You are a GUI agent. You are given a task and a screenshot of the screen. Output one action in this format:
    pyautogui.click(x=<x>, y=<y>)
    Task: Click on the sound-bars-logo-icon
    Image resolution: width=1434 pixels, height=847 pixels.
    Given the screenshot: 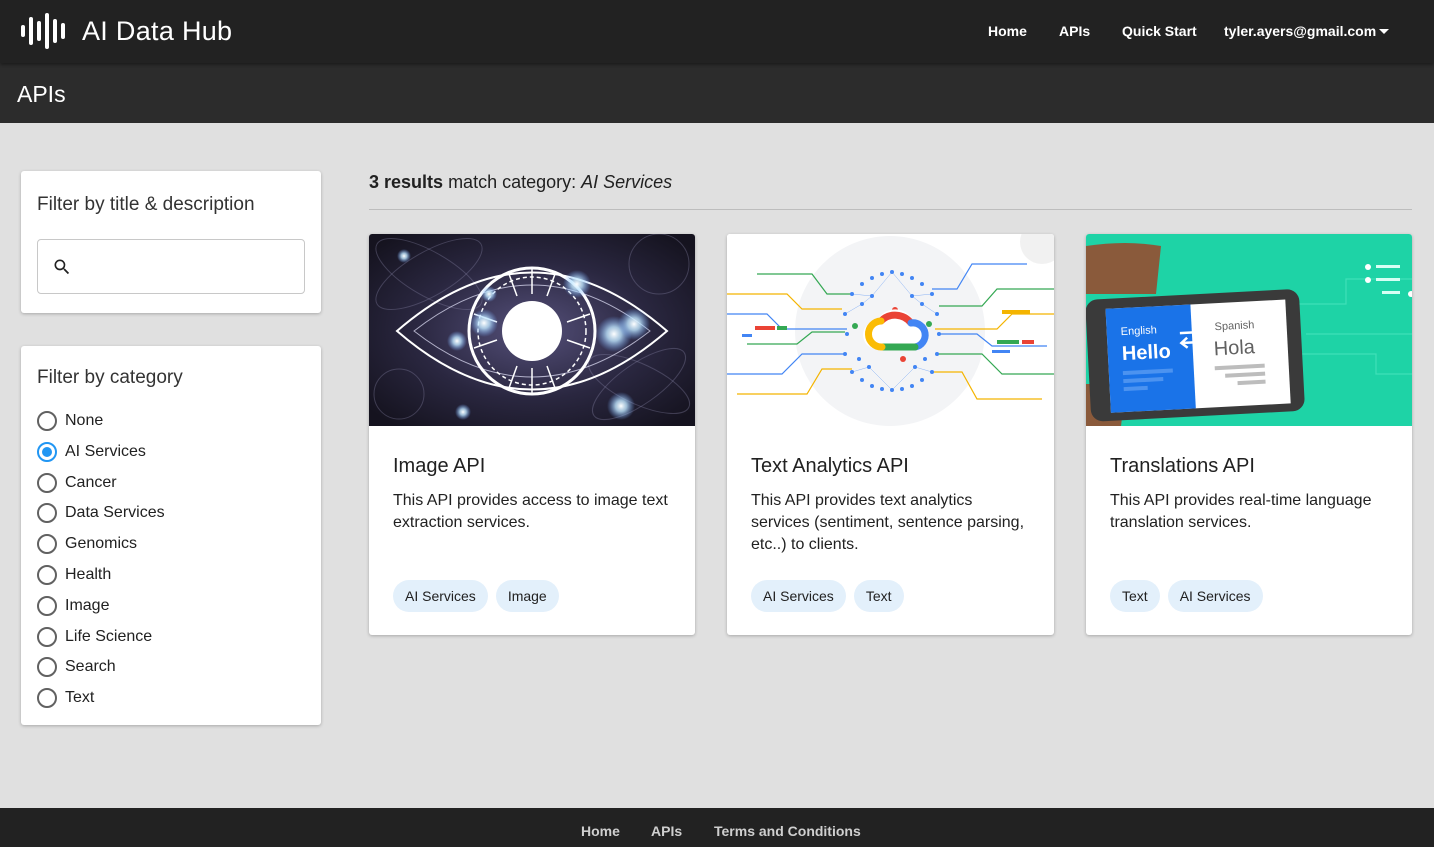 What is the action you would take?
    pyautogui.click(x=43, y=31)
    